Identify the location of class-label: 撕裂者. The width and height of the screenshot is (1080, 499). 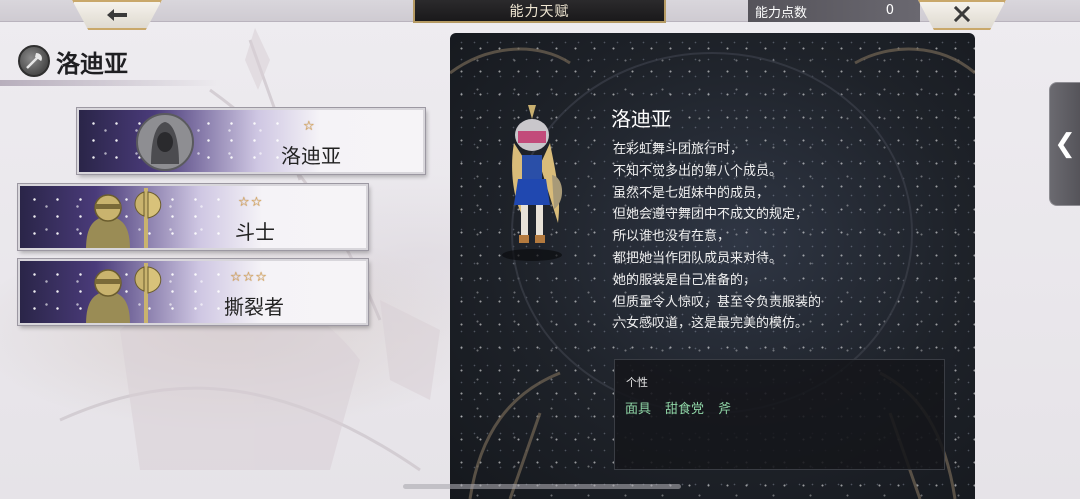
(254, 307).